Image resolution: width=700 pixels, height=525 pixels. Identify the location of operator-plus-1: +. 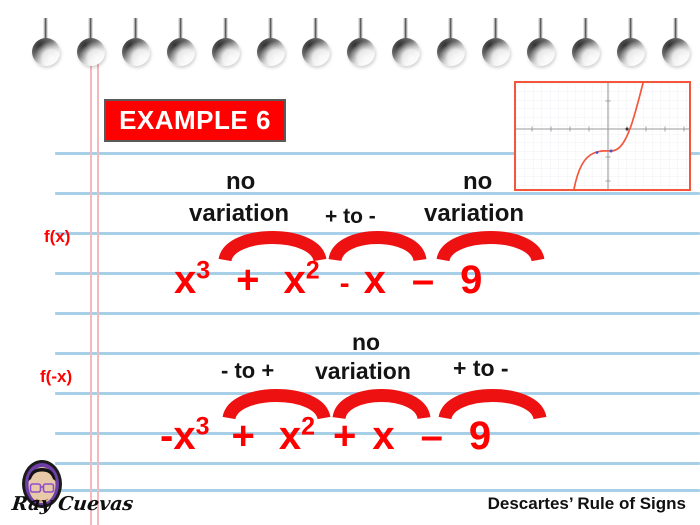
(243, 436).